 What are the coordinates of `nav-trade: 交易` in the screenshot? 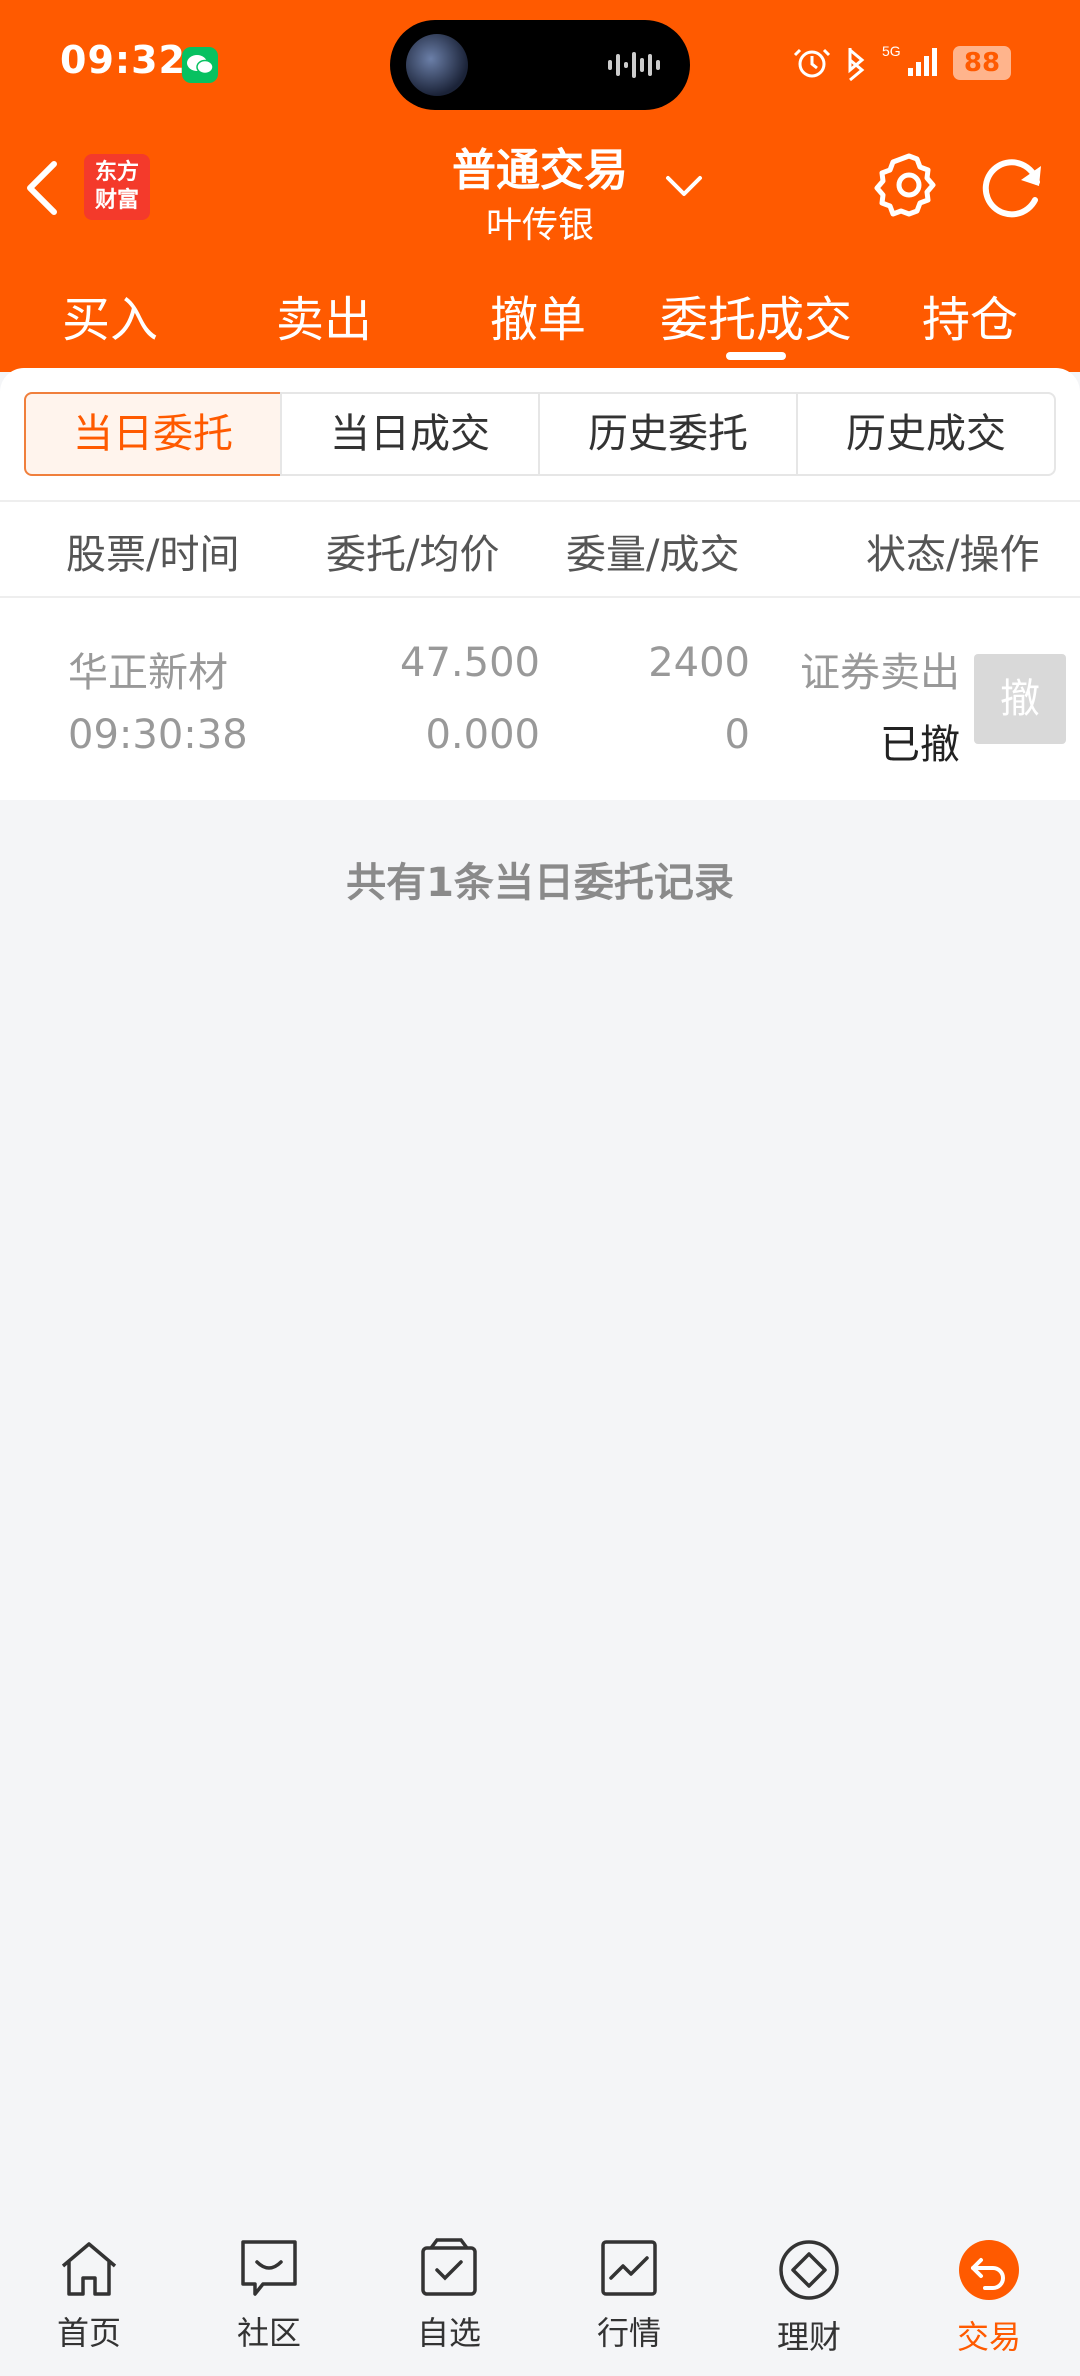 It's located at (989, 2298).